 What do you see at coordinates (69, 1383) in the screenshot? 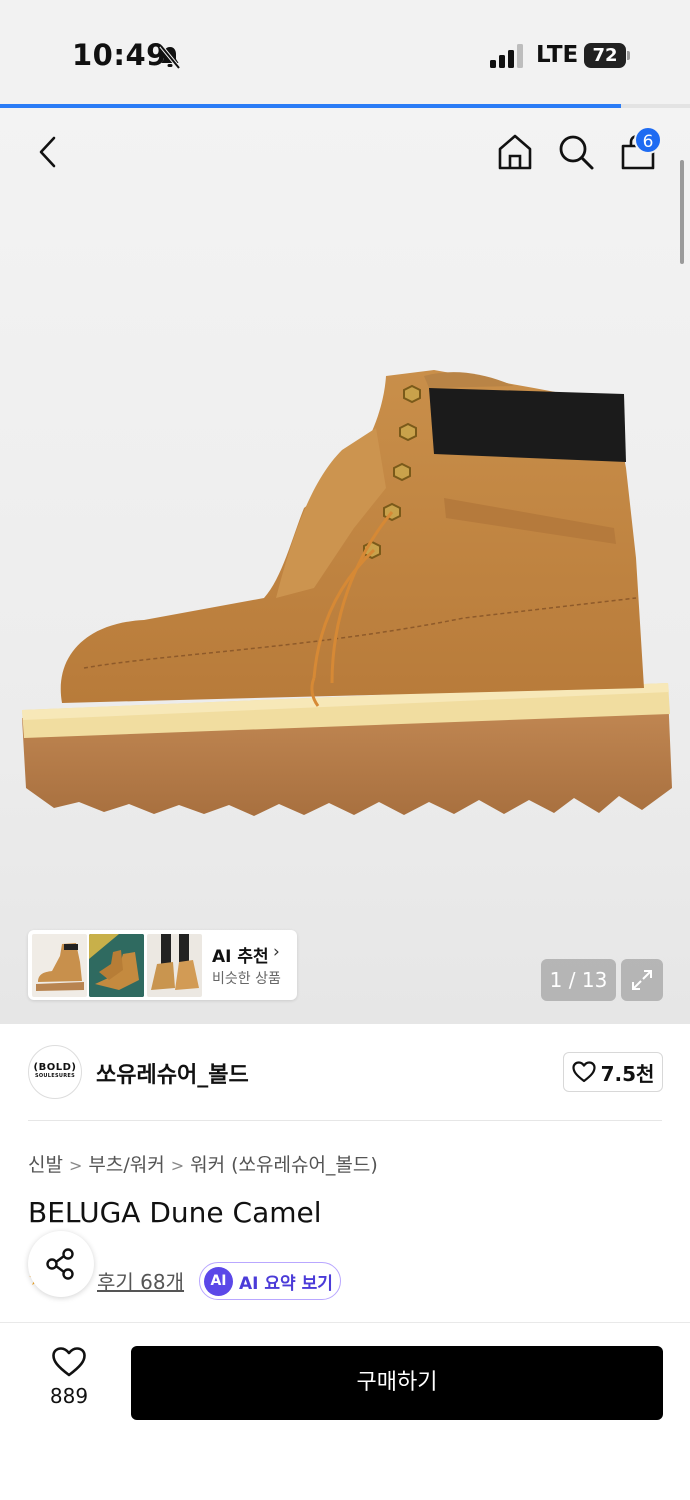
I see `wishlist-button: 889` at bounding box center [69, 1383].